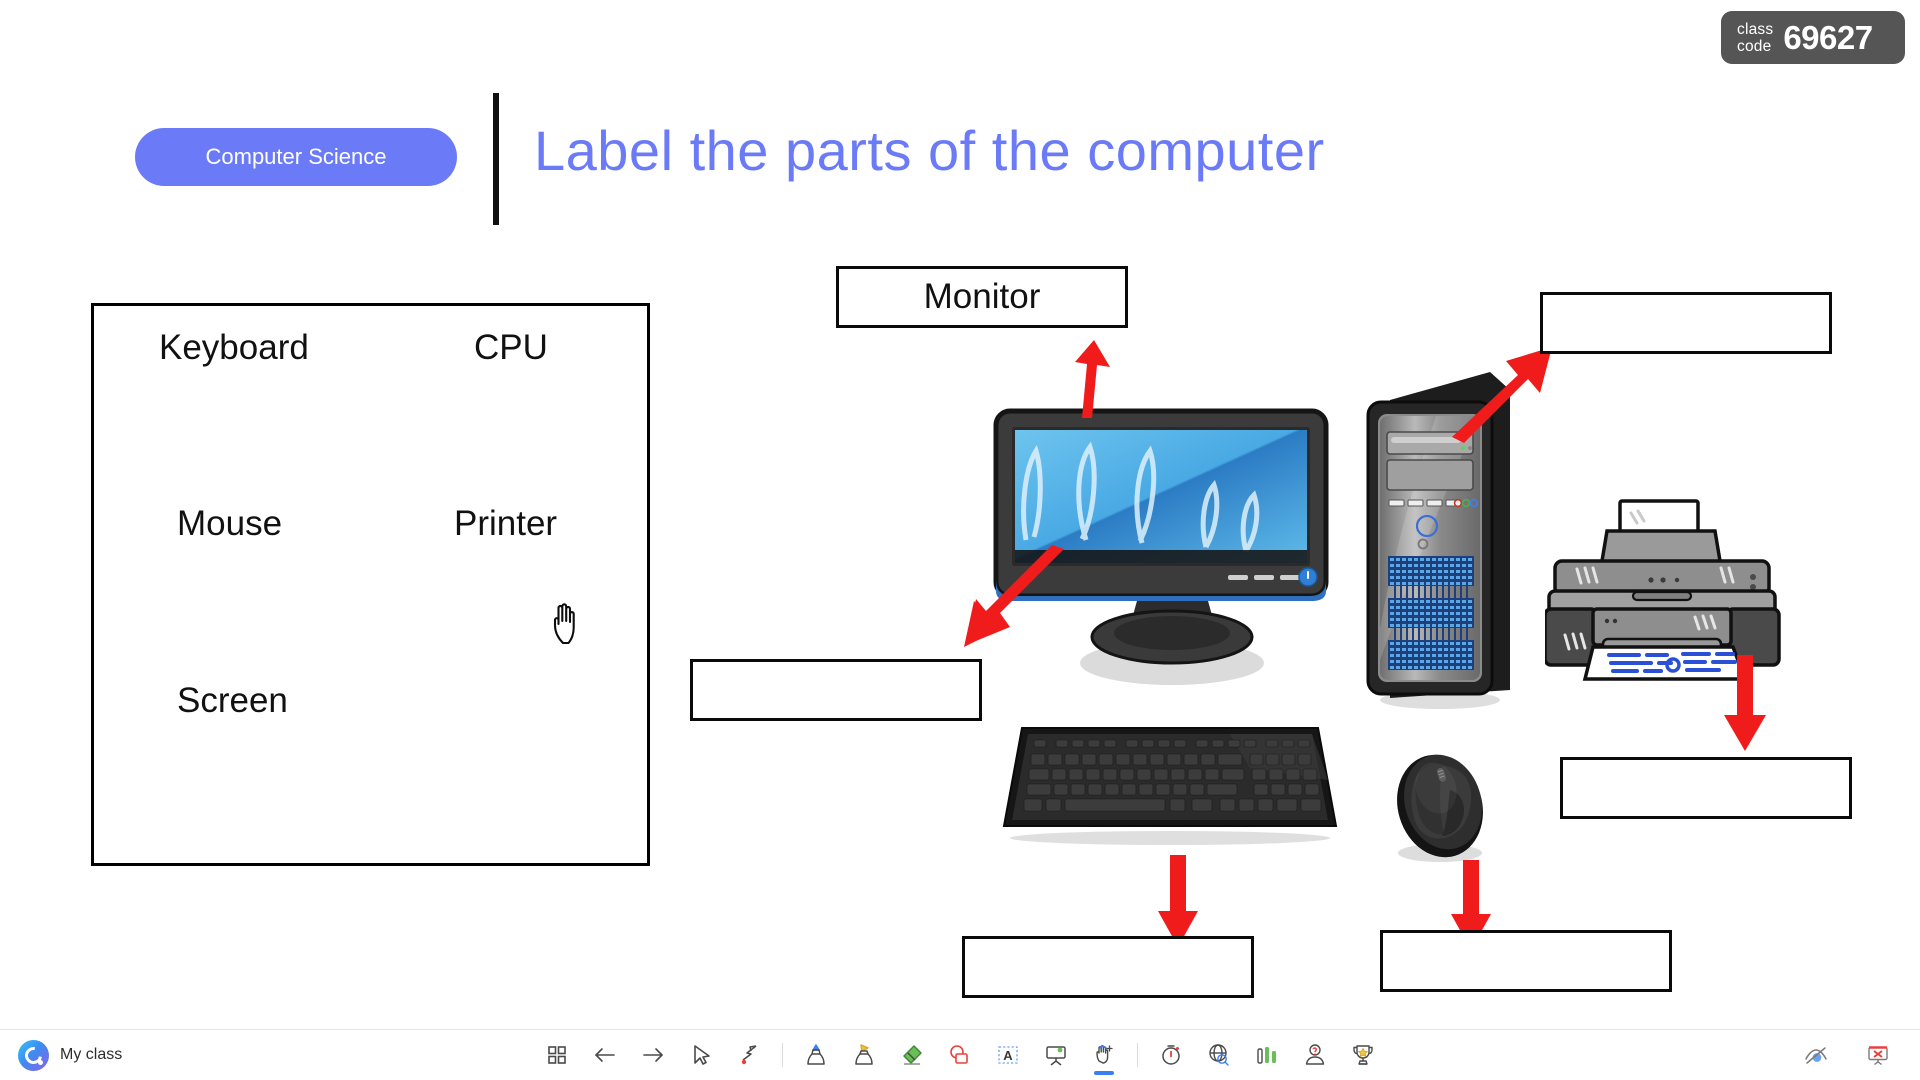 The height and width of the screenshot is (1080, 1920). What do you see at coordinates (1267, 1055) in the screenshot?
I see `poll-icon` at bounding box center [1267, 1055].